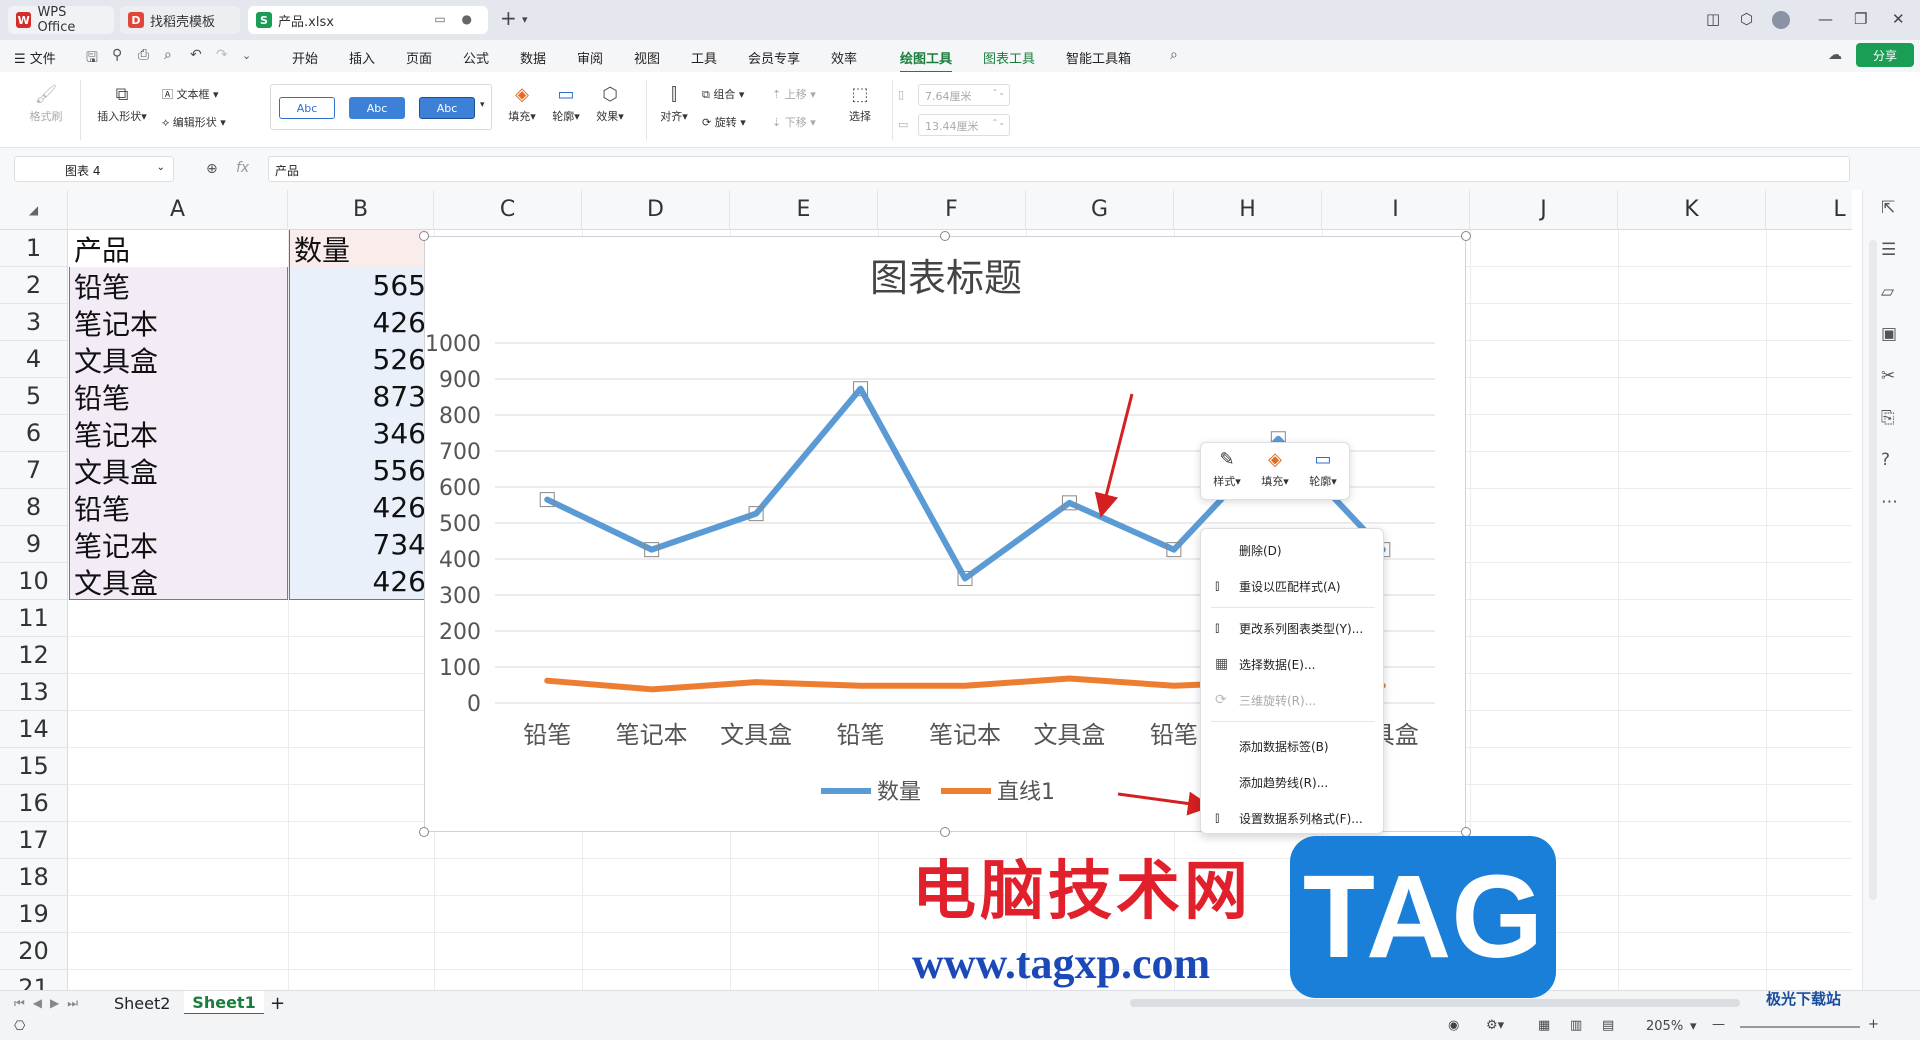 The width and height of the screenshot is (1920, 1040). I want to click on zoom-slider, so click(1800, 1027).